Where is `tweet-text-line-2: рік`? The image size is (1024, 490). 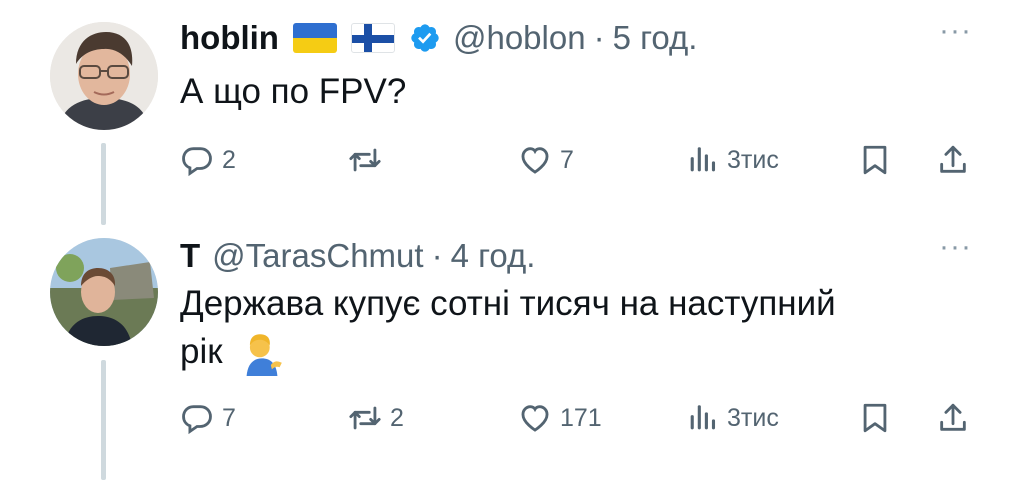 tweet-text-line-2: рік is located at coordinates (201, 351).